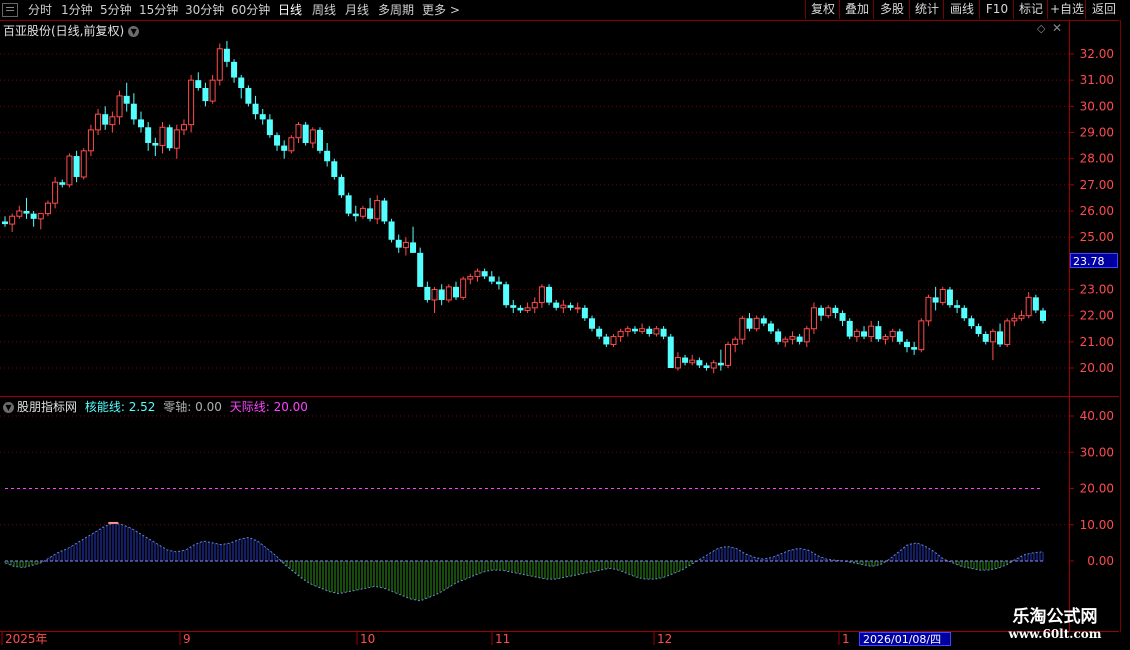  Describe the element at coordinates (1097, 211) in the screenshot. I see `price-tick-label: 26.00` at that location.